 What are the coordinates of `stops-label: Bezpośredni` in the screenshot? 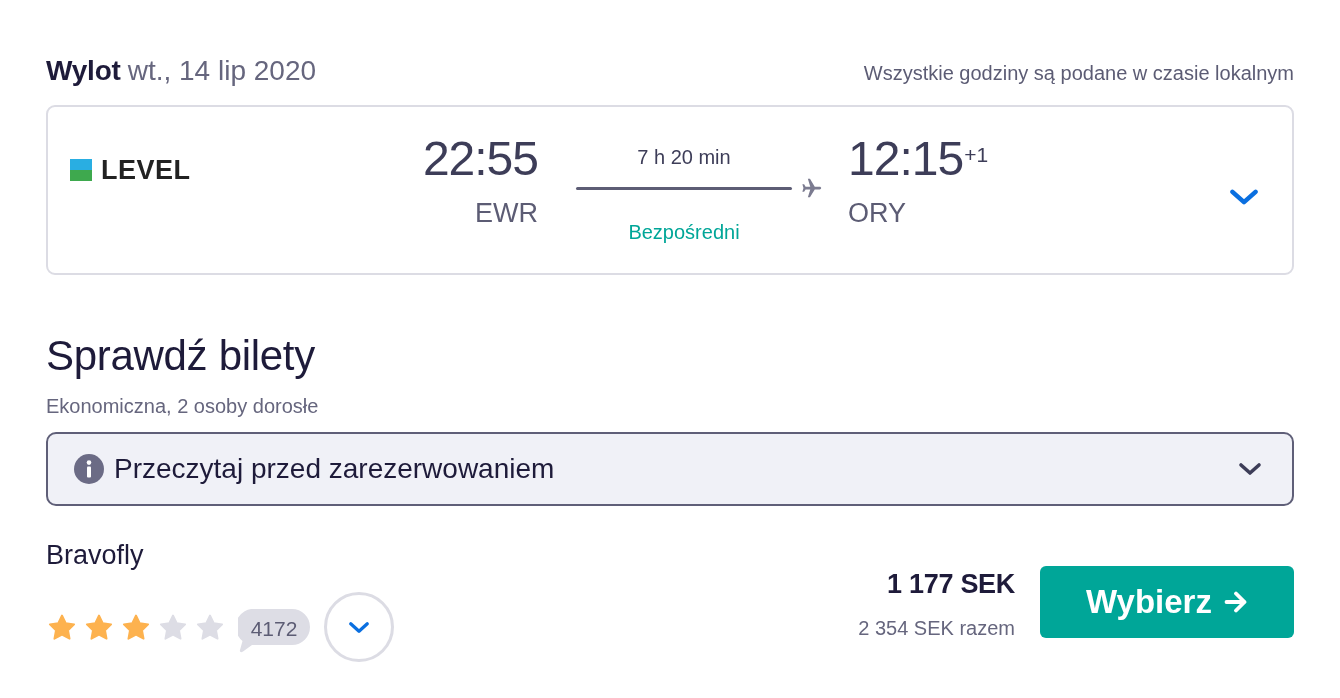 It's located at (684, 232).